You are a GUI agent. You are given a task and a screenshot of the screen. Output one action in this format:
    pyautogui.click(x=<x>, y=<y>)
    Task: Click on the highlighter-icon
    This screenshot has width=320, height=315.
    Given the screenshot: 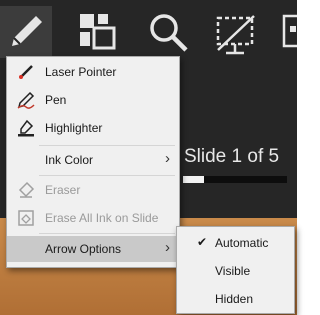 What is the action you would take?
    pyautogui.click(x=26, y=128)
    